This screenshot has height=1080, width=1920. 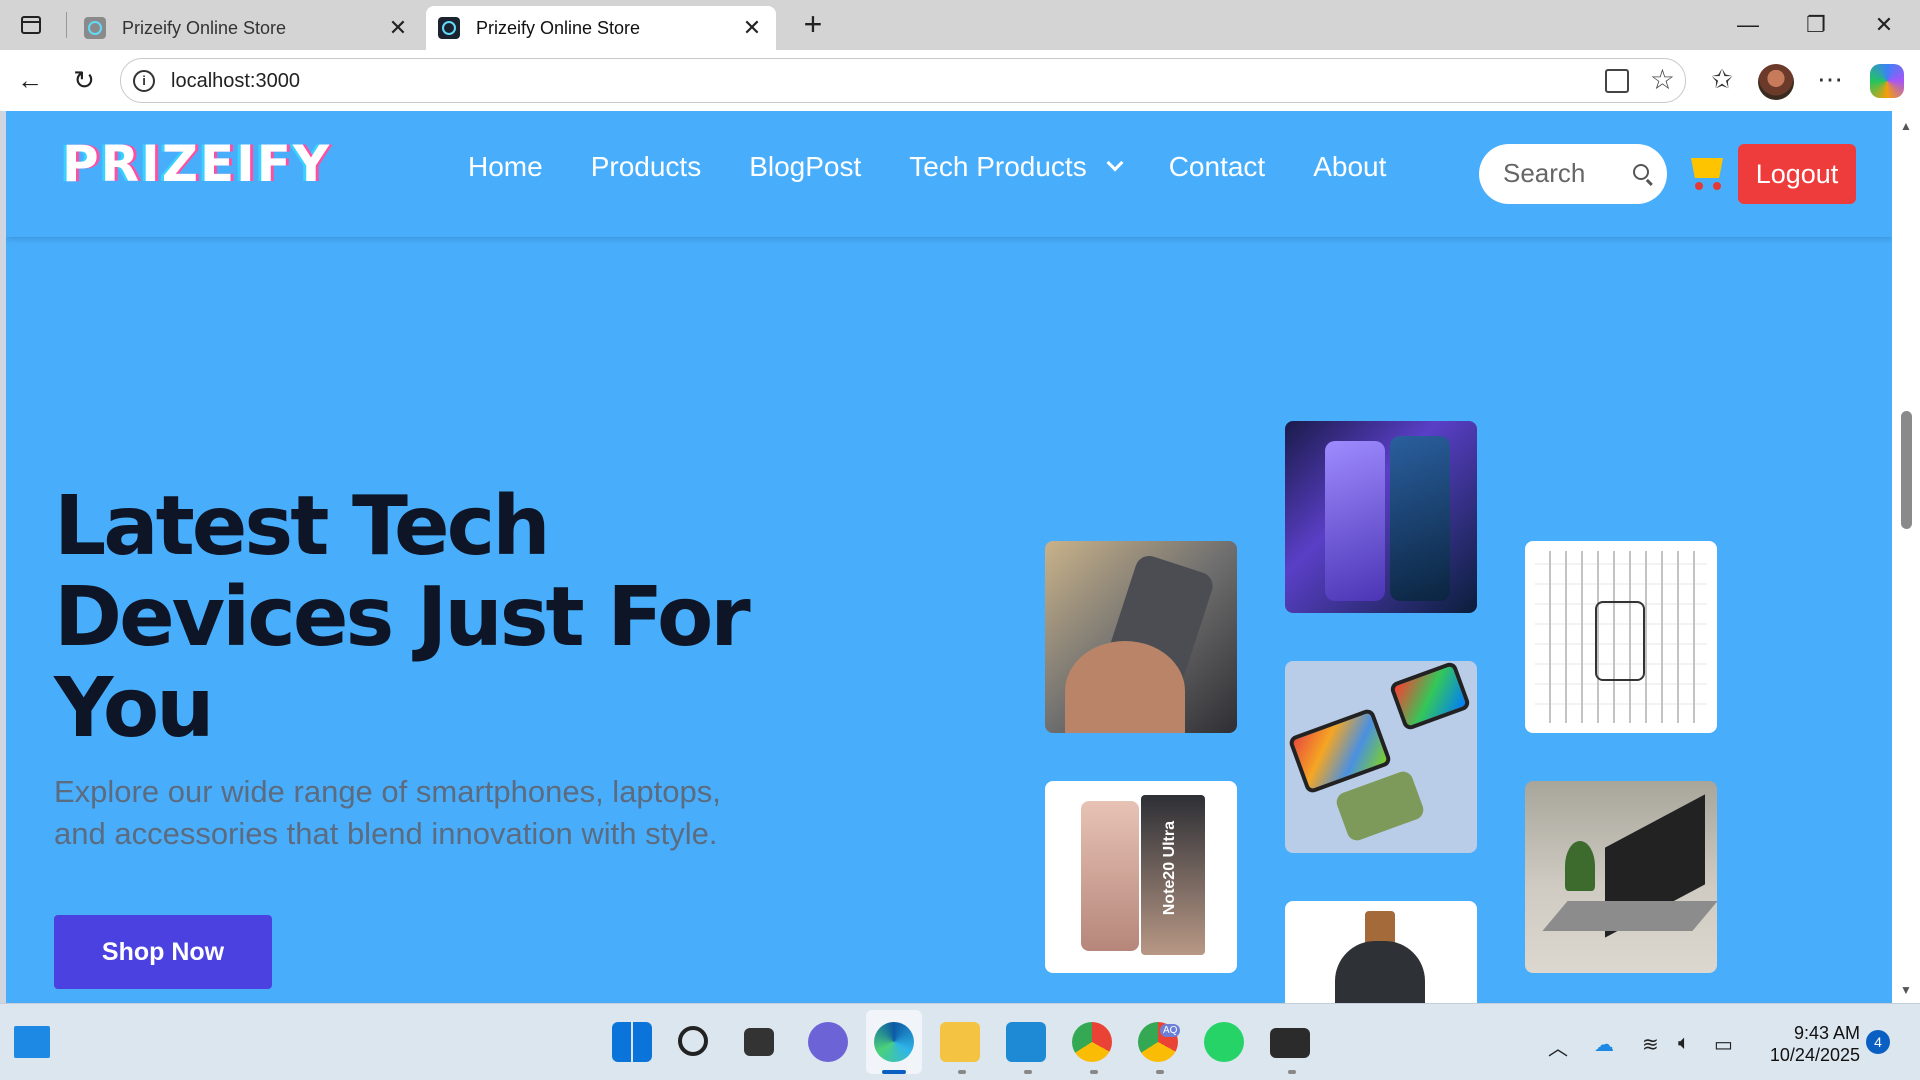 I want to click on logout-button: Logout, so click(x=1797, y=174).